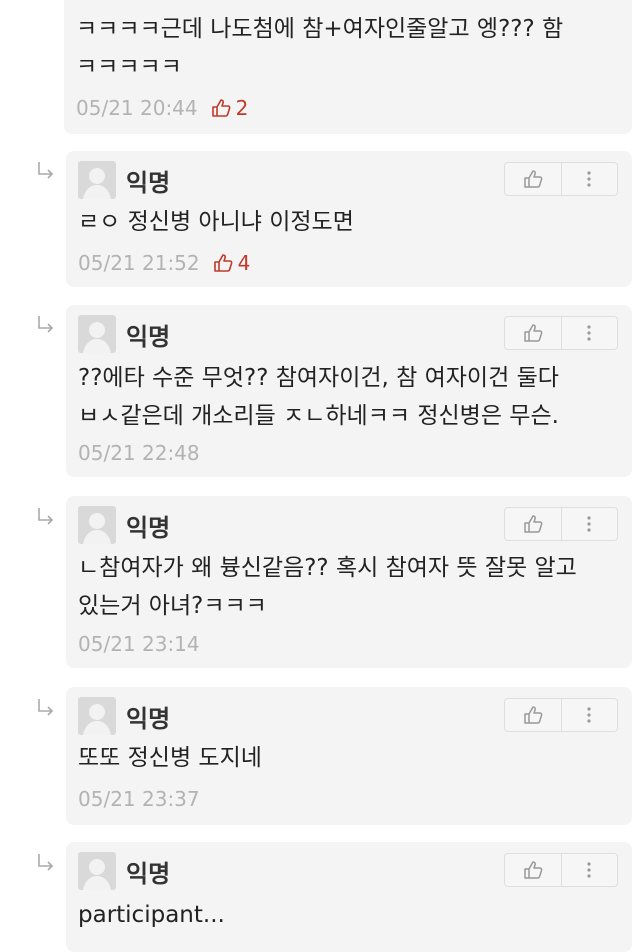 The image size is (640, 952). What do you see at coordinates (139, 263) in the screenshot?
I see `comment-time: 05/21 21:52` at bounding box center [139, 263].